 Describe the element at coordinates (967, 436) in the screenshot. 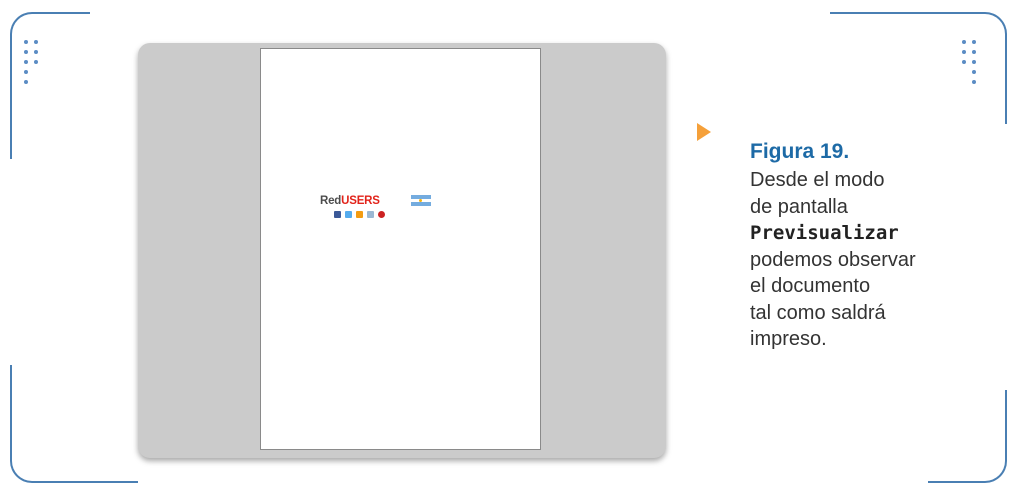

I see `frame-corner-bottom-right` at that location.